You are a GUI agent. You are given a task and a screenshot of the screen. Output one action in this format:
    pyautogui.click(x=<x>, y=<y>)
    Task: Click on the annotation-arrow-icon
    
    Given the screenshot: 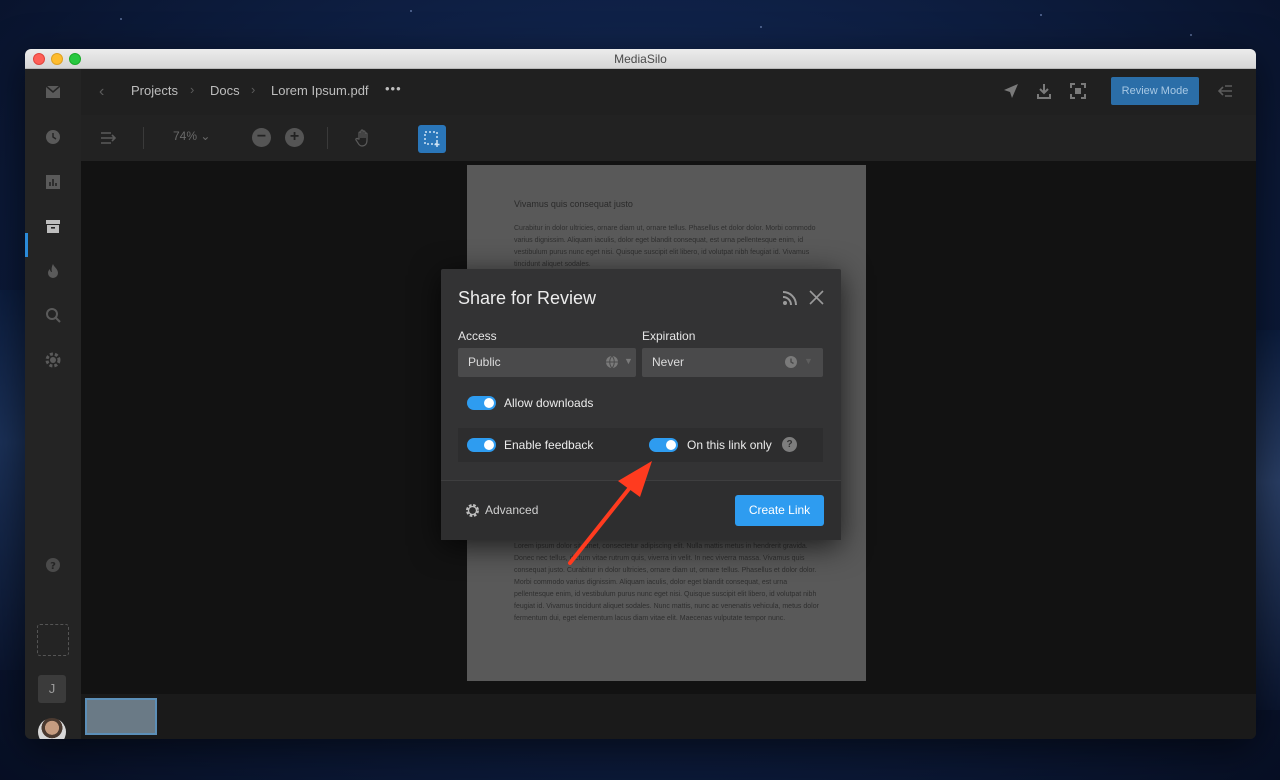 What is the action you would take?
    pyautogui.click(x=610, y=513)
    